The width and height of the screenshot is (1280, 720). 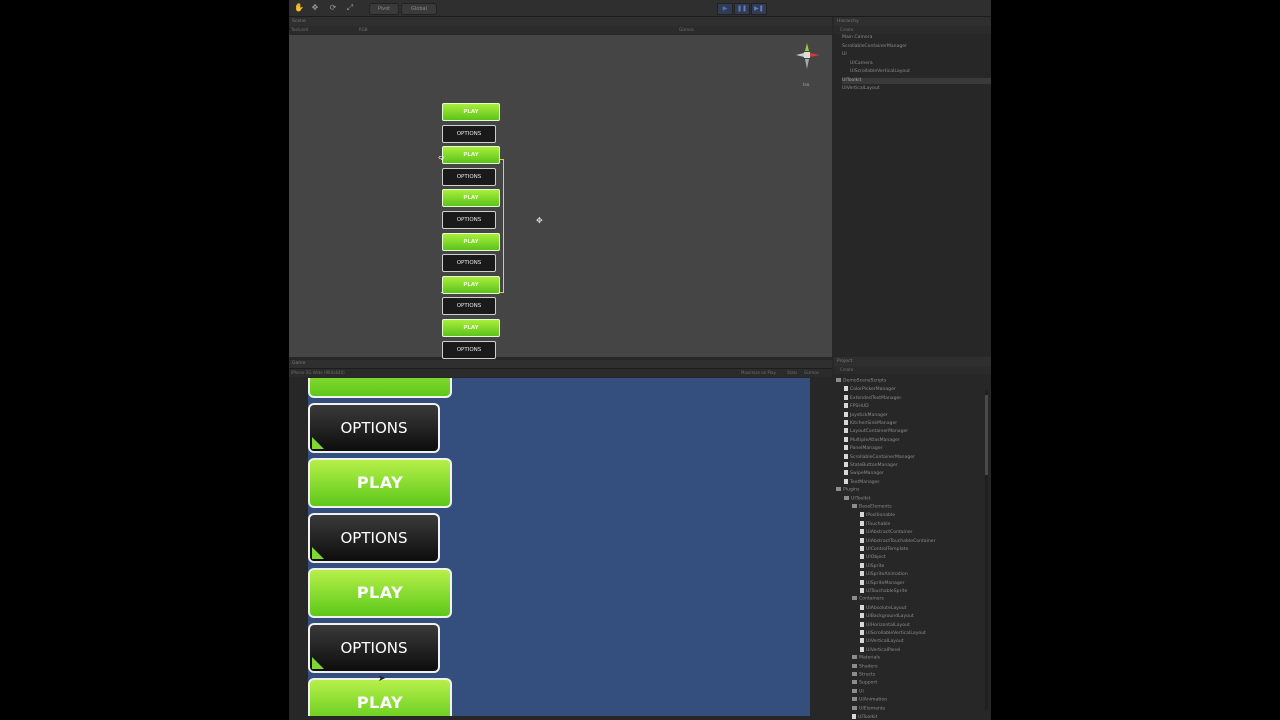 What do you see at coordinates (419, 9) in the screenshot?
I see `global-toggle: Global` at bounding box center [419, 9].